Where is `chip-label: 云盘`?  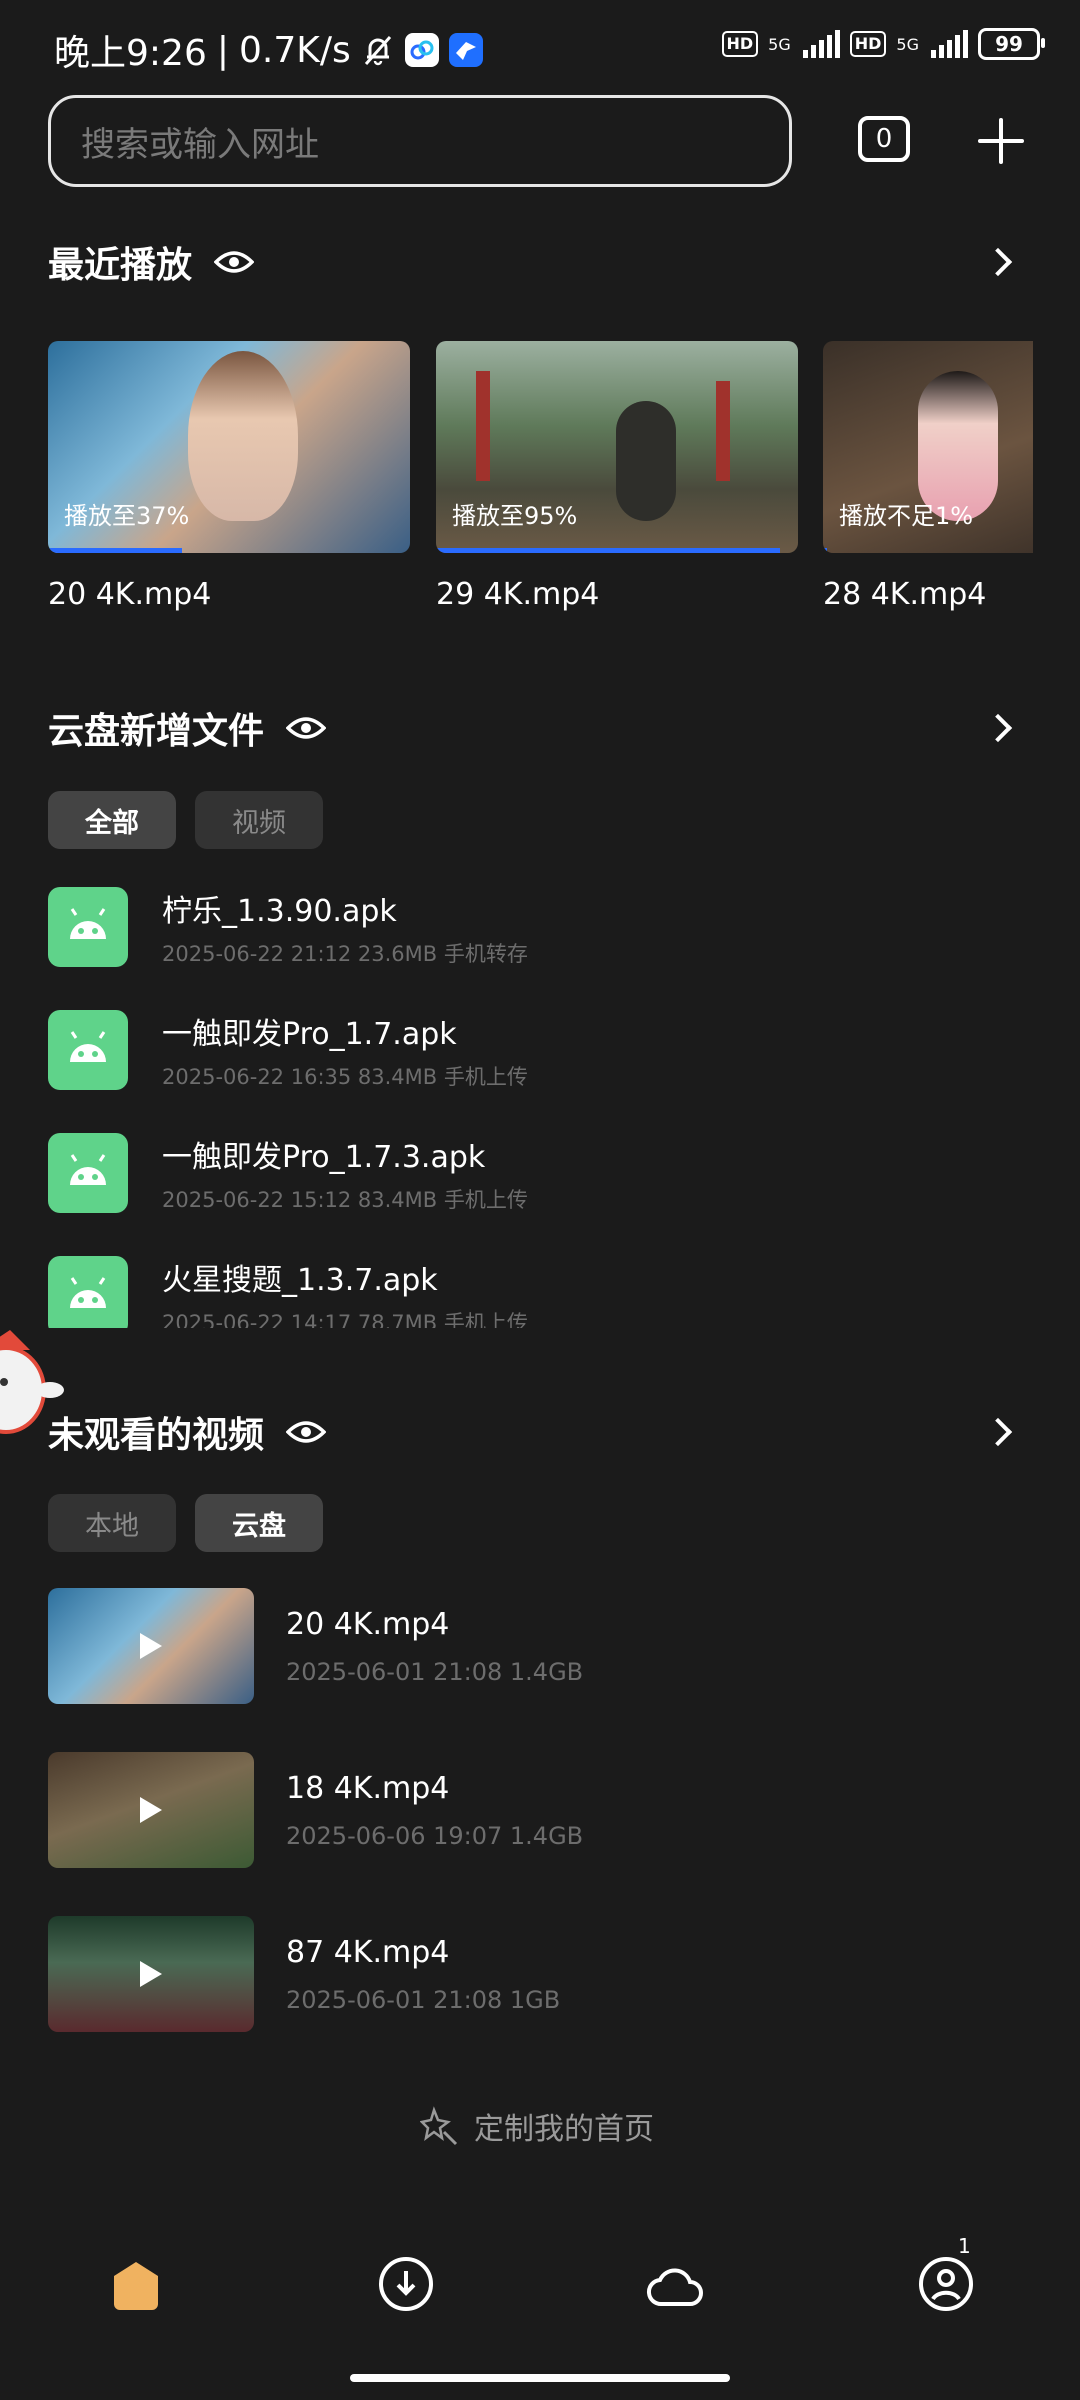
chip-label: 云盘 is located at coordinates (259, 1526).